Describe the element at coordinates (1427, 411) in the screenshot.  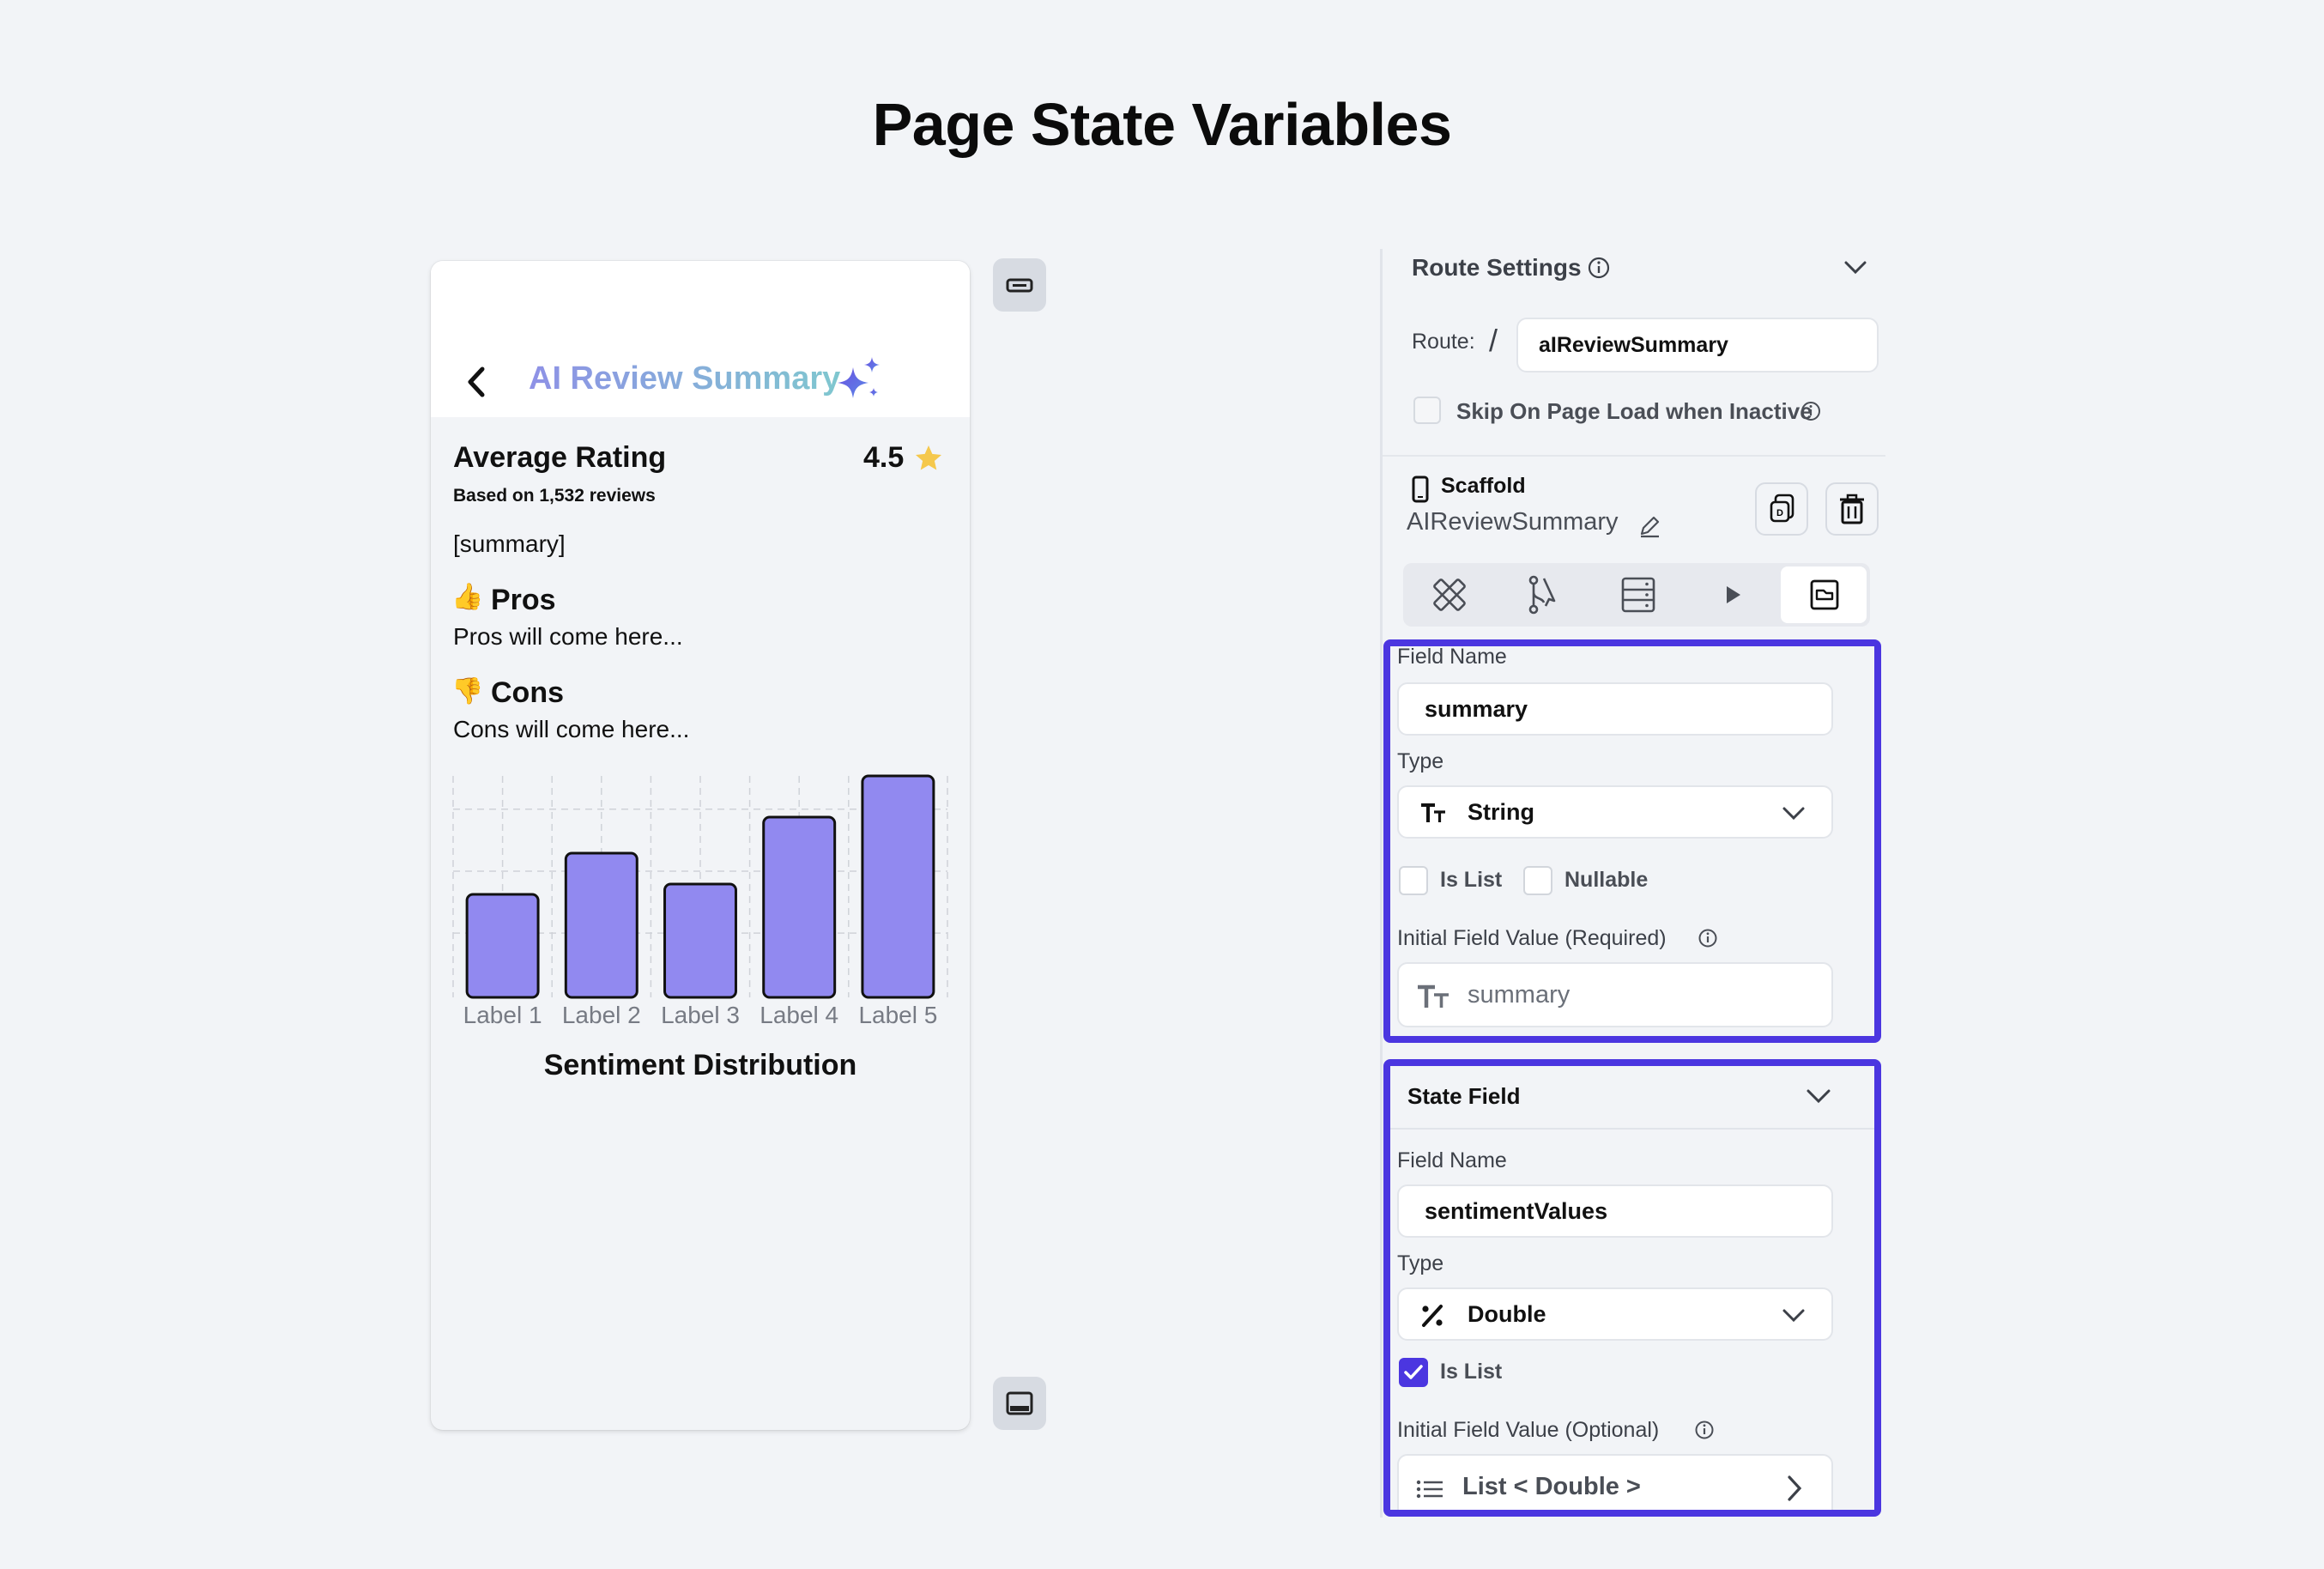
I see `skip-on-page-load-checkbox` at that location.